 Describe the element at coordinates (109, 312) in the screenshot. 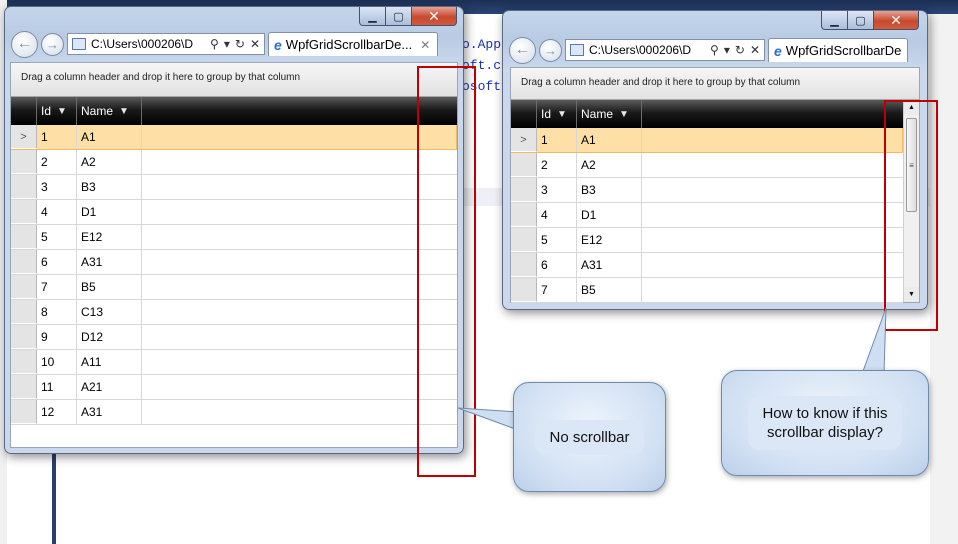

I see `cell-name: C13` at that location.